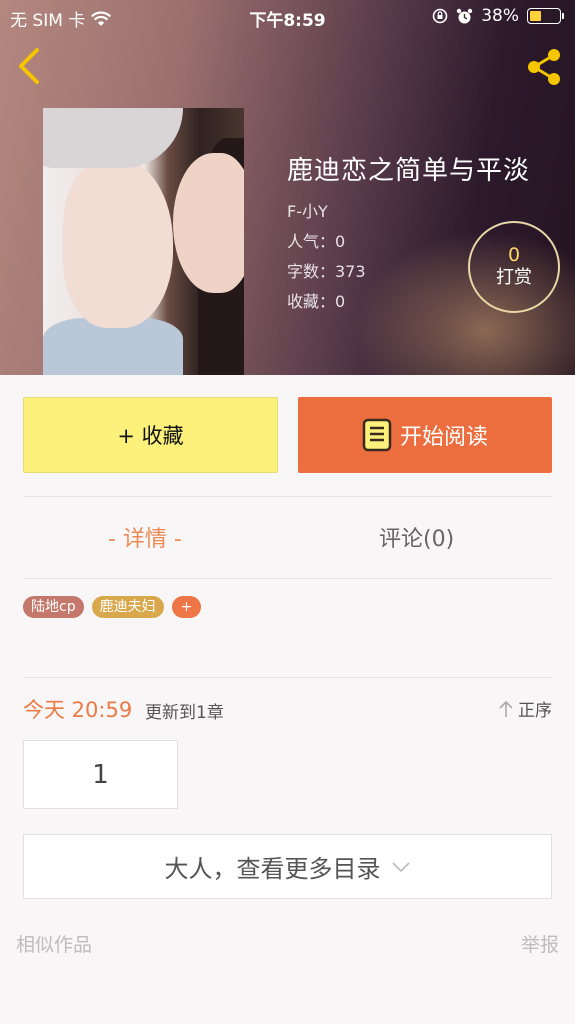 The height and width of the screenshot is (1024, 575). What do you see at coordinates (143, 241) in the screenshot?
I see `book-cover` at bounding box center [143, 241].